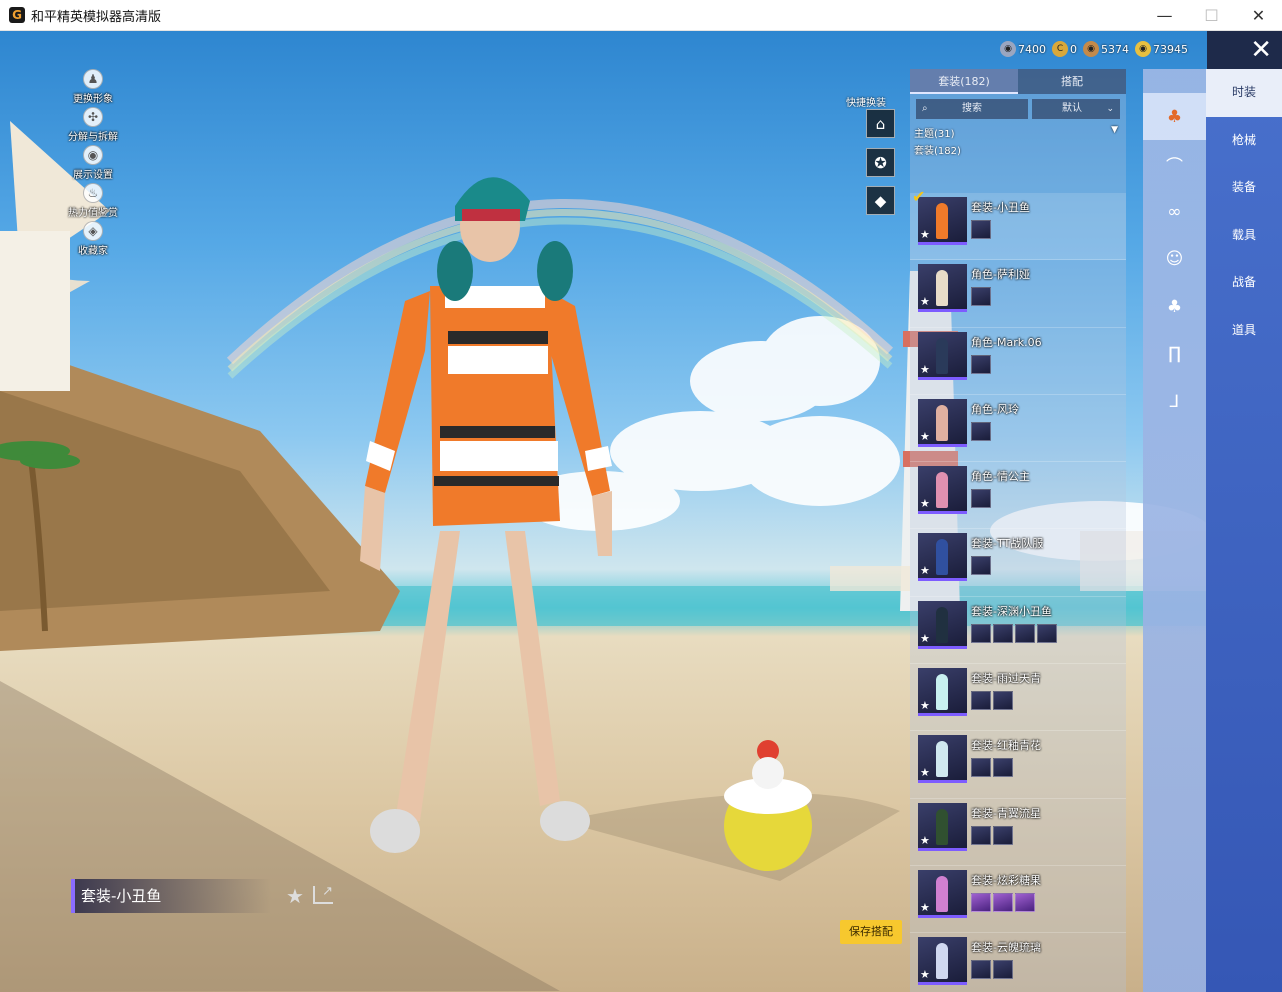 The width and height of the screenshot is (1282, 992). Describe the element at coordinates (1018, 765) in the screenshot. I see `outfit-list-item: ★ 套装-红釉青花` at that location.